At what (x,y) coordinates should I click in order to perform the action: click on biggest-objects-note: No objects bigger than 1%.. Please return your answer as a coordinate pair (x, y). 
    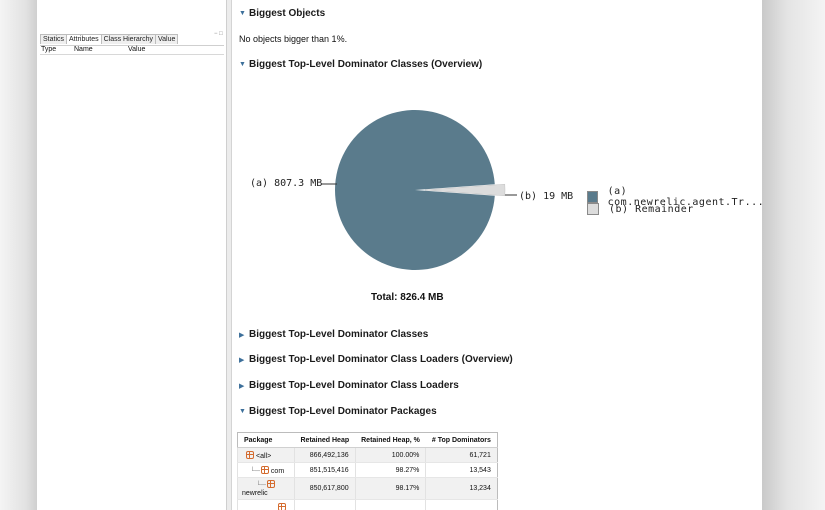
    Looking at the image, I should click on (293, 39).